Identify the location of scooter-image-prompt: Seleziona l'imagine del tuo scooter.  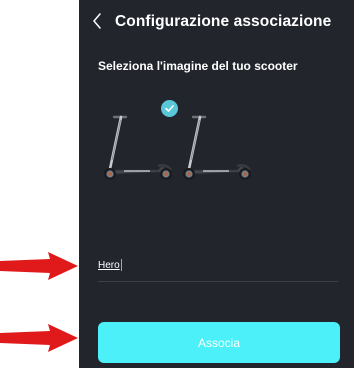
(198, 66).